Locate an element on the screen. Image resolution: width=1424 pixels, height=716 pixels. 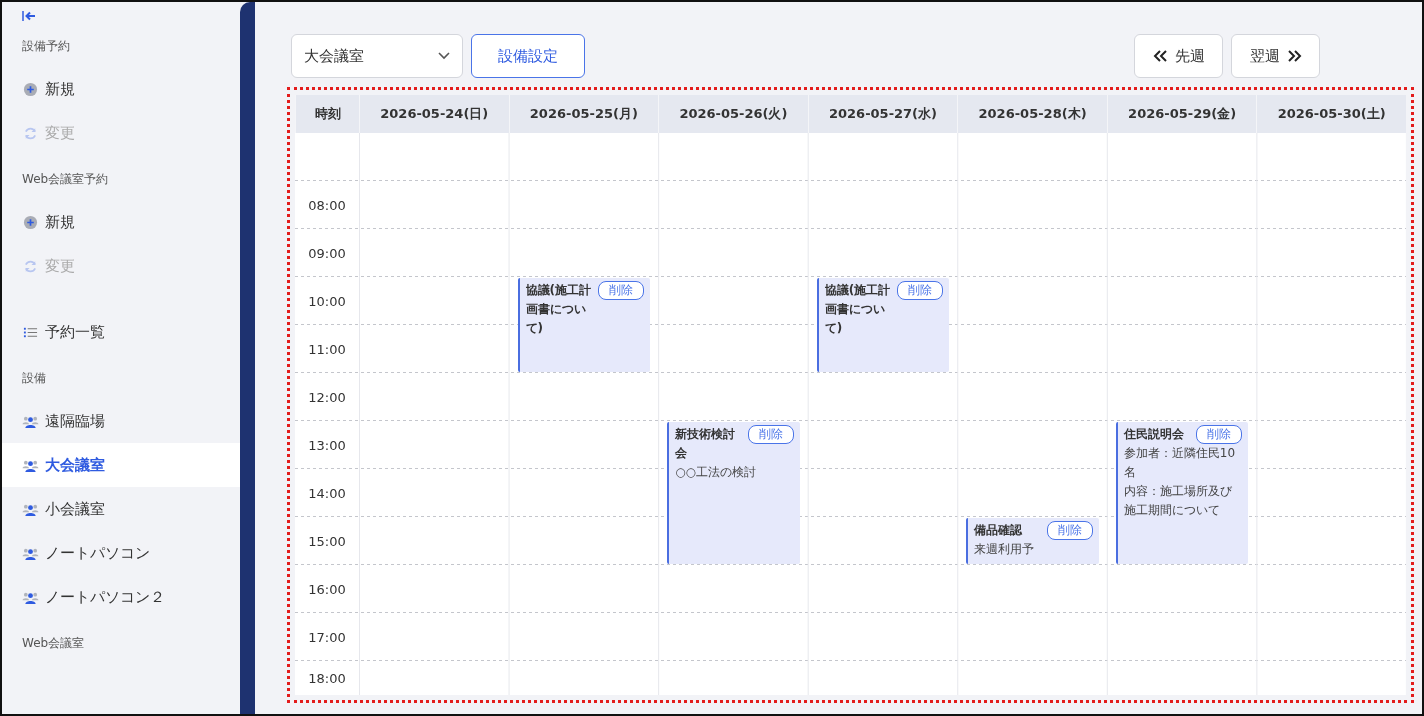
time-label: 18:00 is located at coordinates (327, 678).